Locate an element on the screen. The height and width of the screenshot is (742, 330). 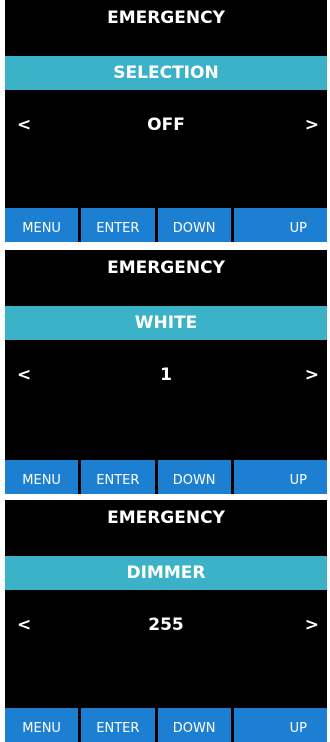
value-text: OFF is located at coordinates (166, 125).